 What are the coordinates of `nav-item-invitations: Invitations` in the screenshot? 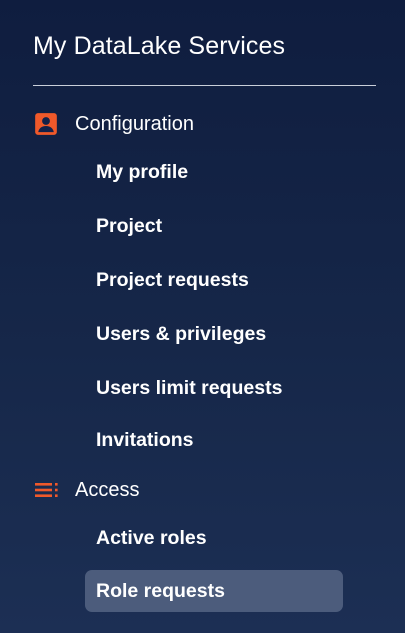 It's located at (214, 440).